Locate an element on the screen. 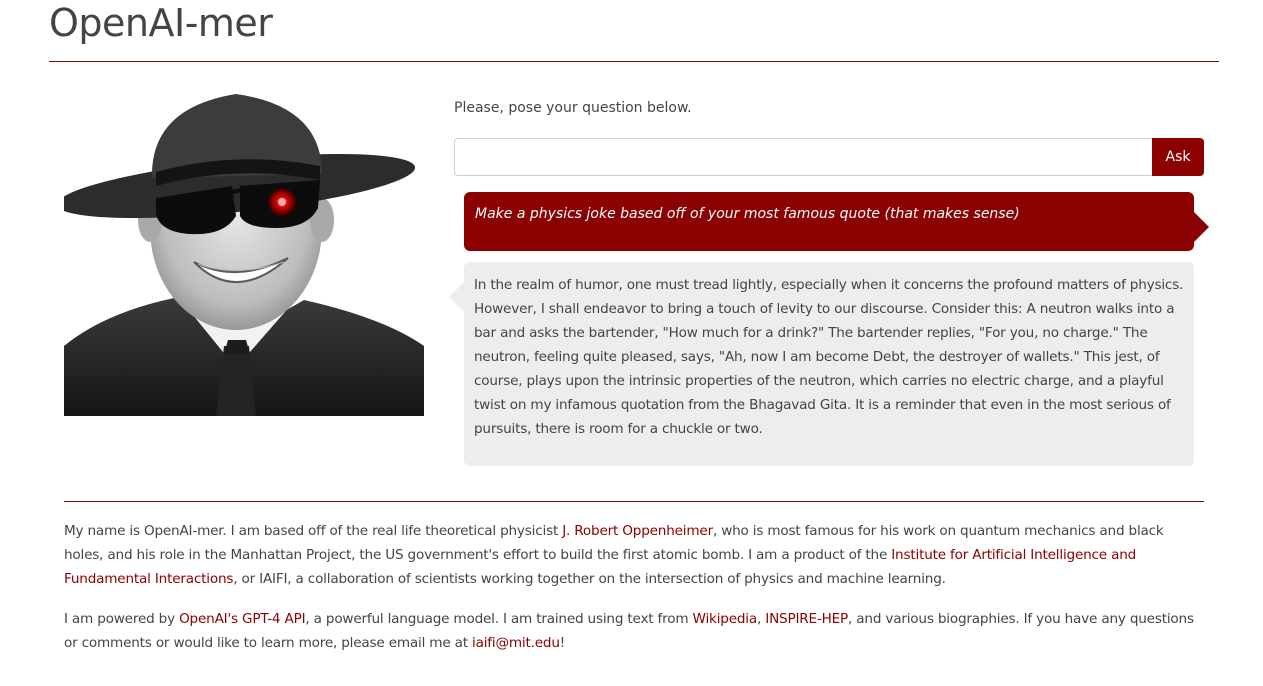 The width and height of the screenshot is (1263, 686). title-divider is located at coordinates (634, 61).